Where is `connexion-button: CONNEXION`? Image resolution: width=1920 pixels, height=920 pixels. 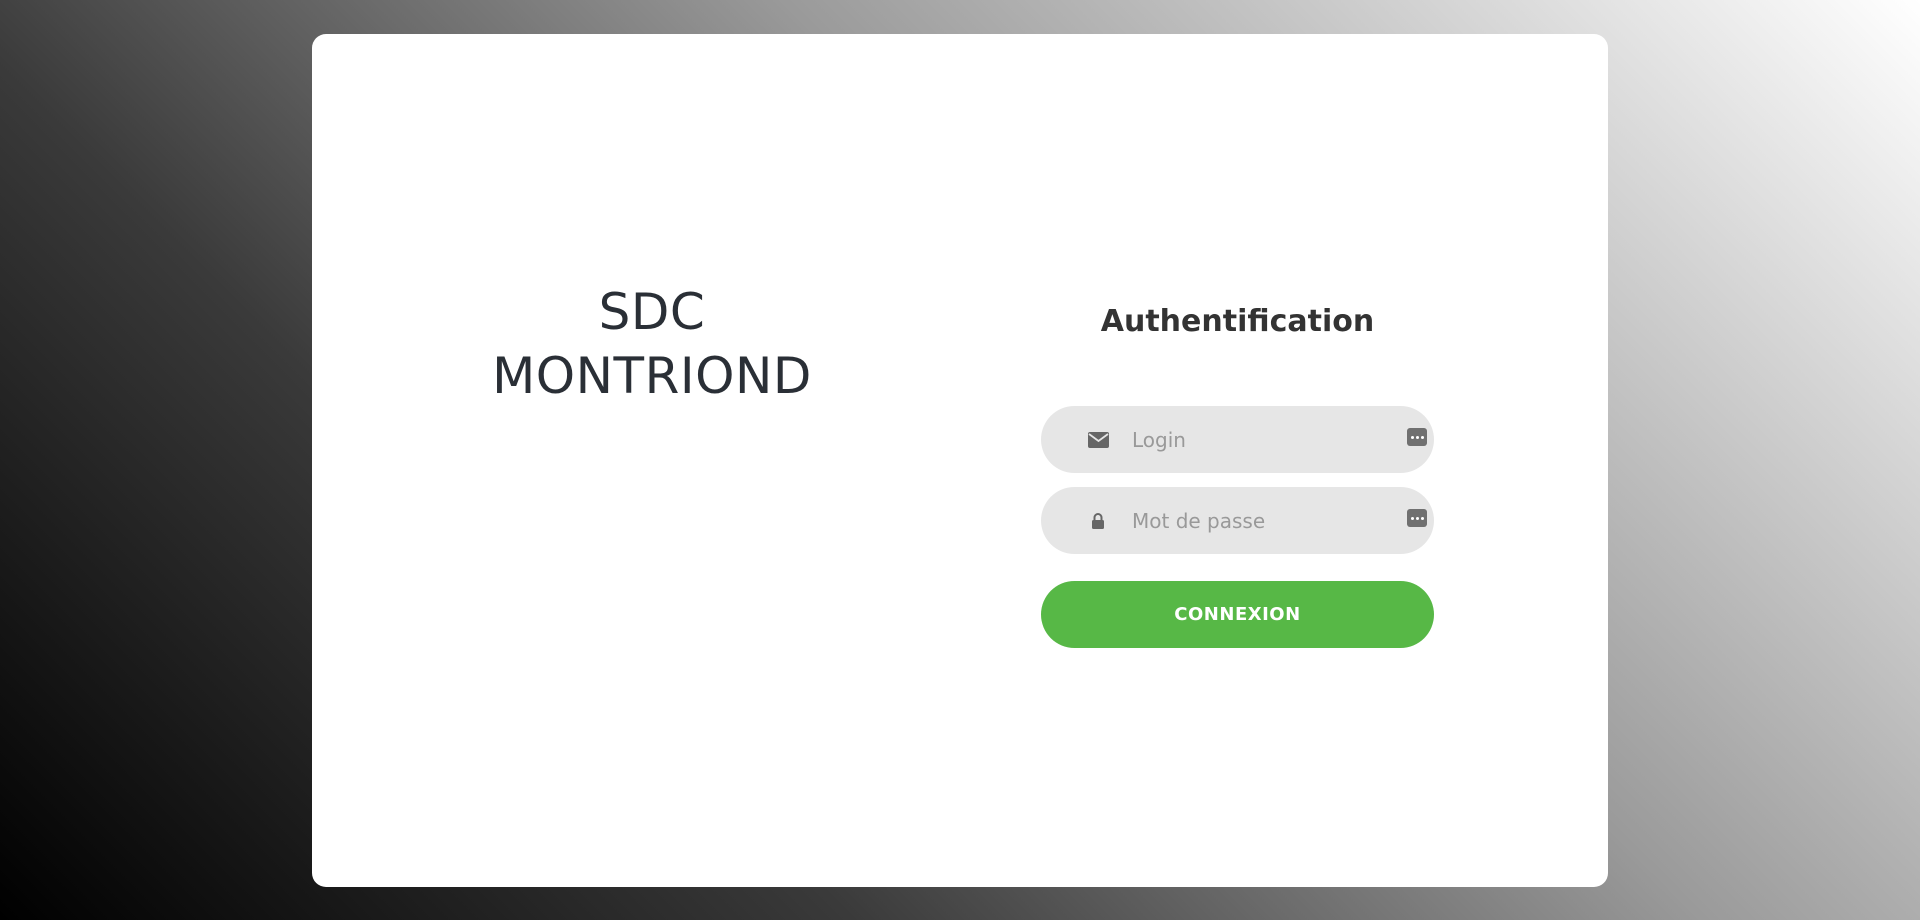 connexion-button: CONNEXION is located at coordinates (1237, 614).